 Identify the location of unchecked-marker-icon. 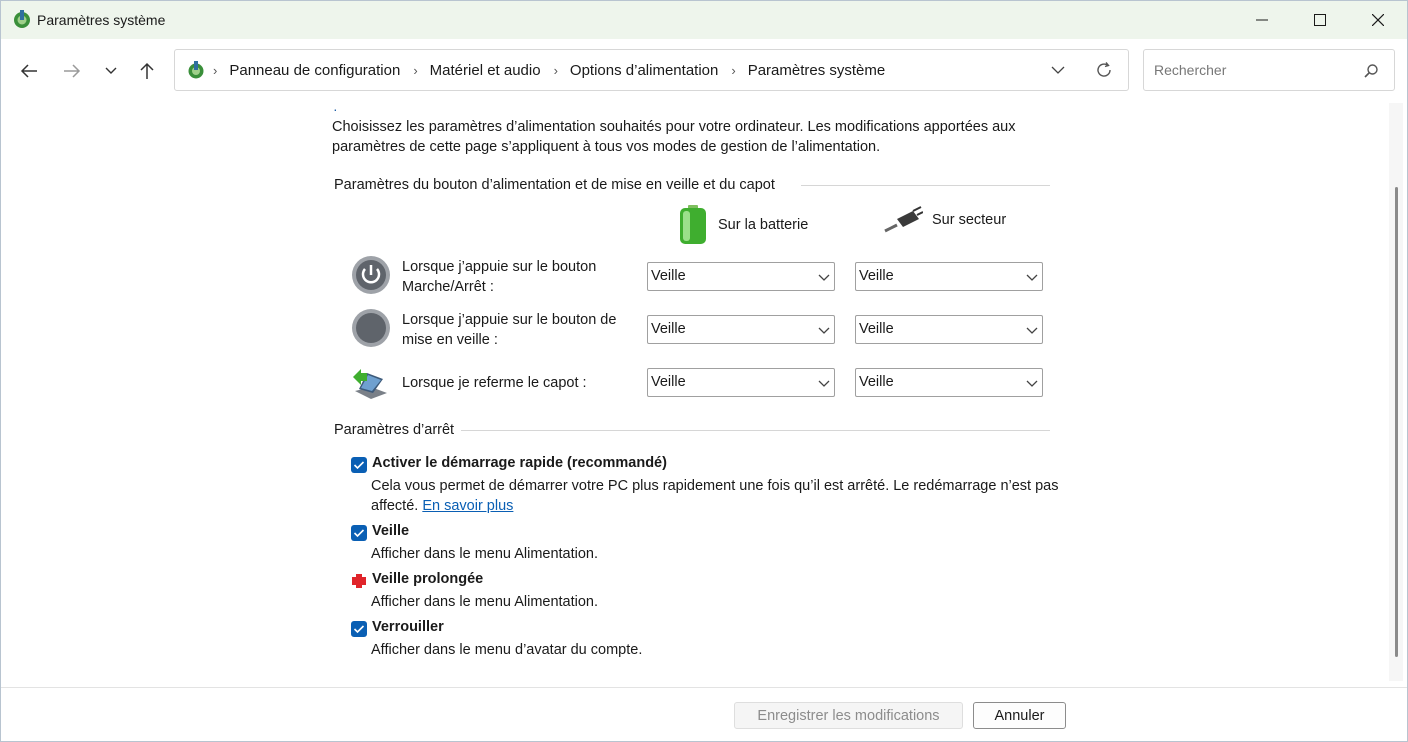
(359, 581).